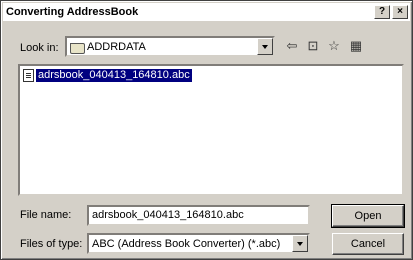 This screenshot has height=260, width=413. Describe the element at coordinates (186, 243) in the screenshot. I see `file-type-value: ABC (Address Book Converter) (*.abc)` at that location.